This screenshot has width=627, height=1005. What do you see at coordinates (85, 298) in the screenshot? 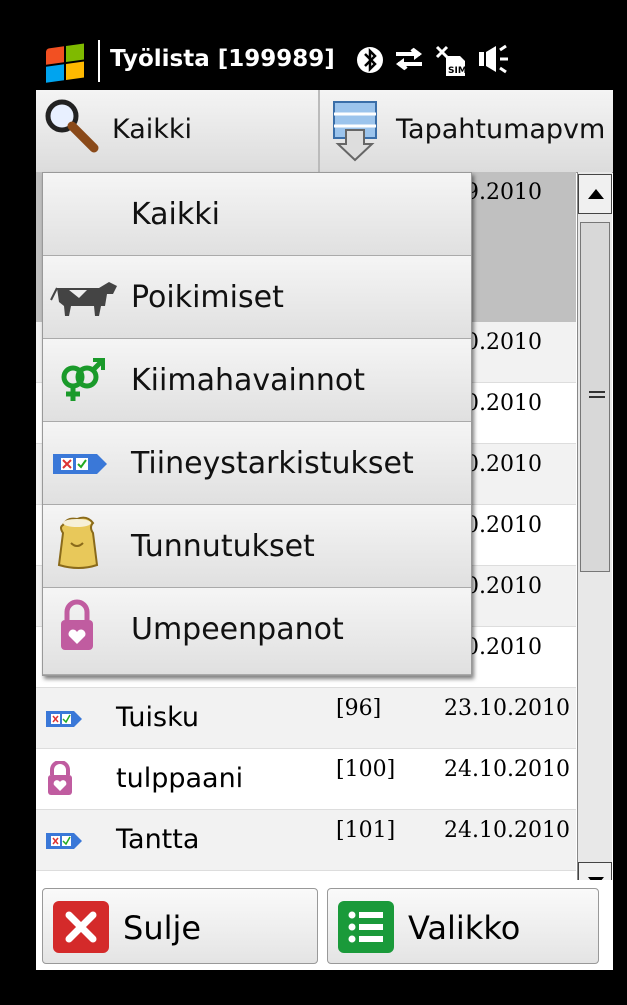
I see `cow-icon` at bounding box center [85, 298].